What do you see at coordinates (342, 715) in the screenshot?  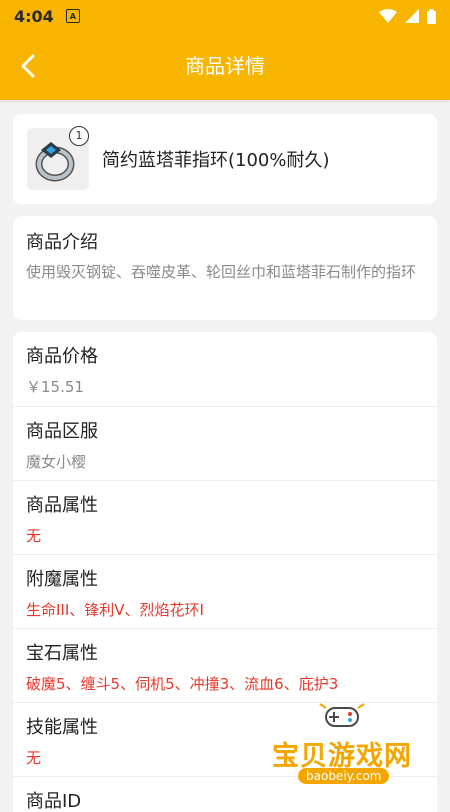 I see `gamepad-icon` at bounding box center [342, 715].